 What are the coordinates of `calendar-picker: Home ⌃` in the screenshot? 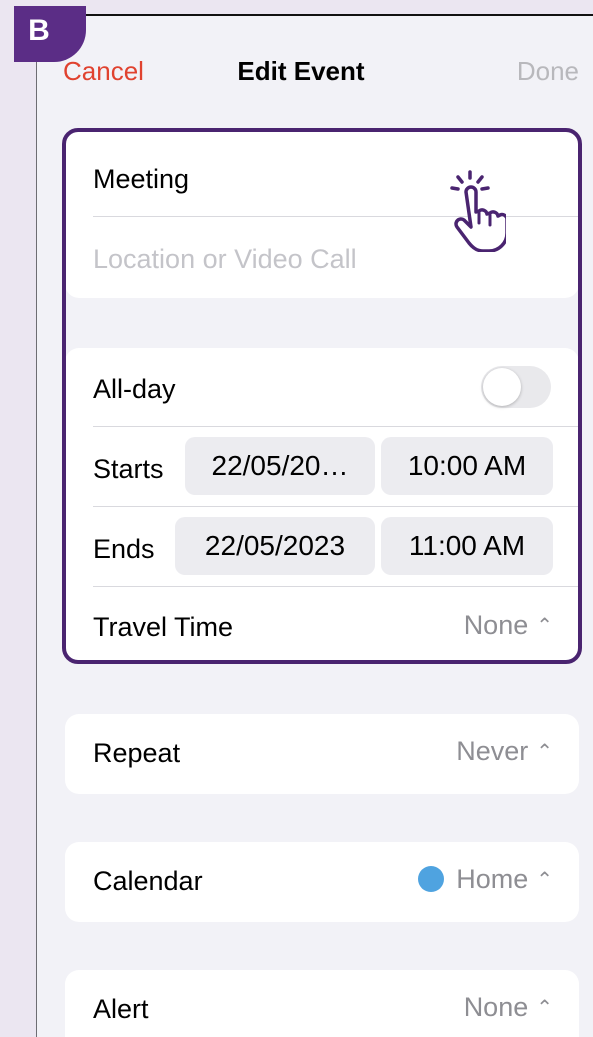 It's located at (485, 879).